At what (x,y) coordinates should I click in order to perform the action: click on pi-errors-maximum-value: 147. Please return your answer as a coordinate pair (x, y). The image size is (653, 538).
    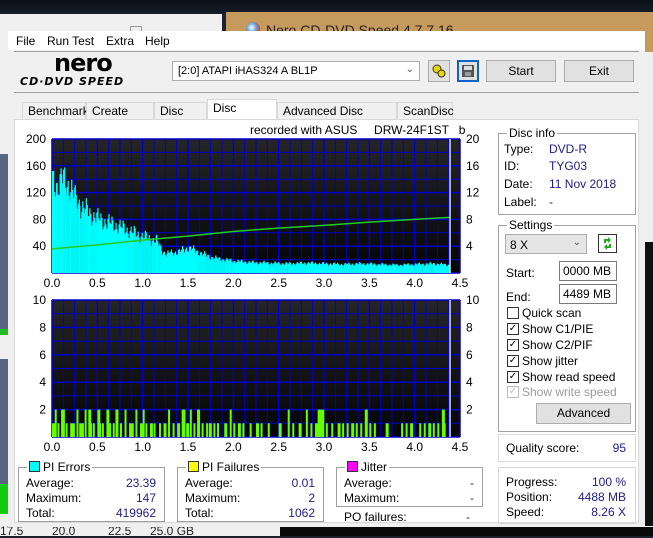
    Looking at the image, I should click on (145, 498).